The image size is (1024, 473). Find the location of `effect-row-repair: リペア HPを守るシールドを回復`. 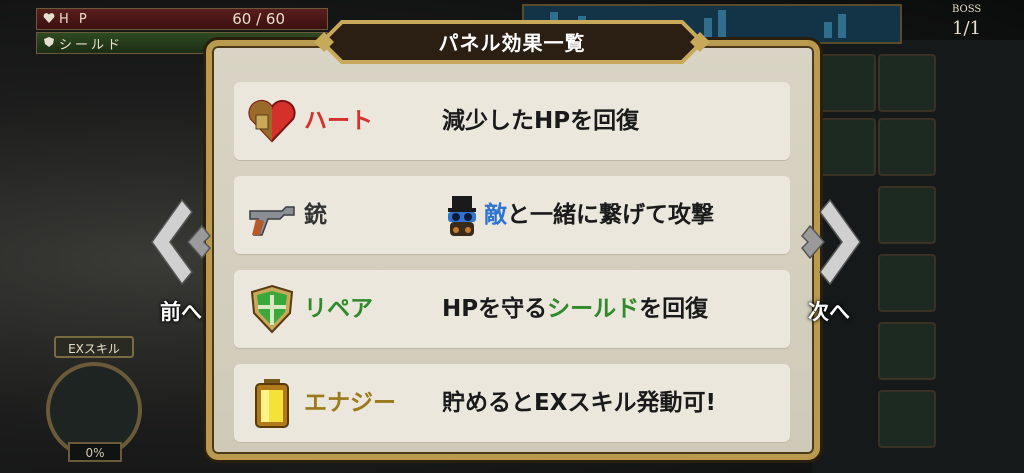

effect-row-repair: リペア HPを守るシールドを回復 is located at coordinates (512, 309).